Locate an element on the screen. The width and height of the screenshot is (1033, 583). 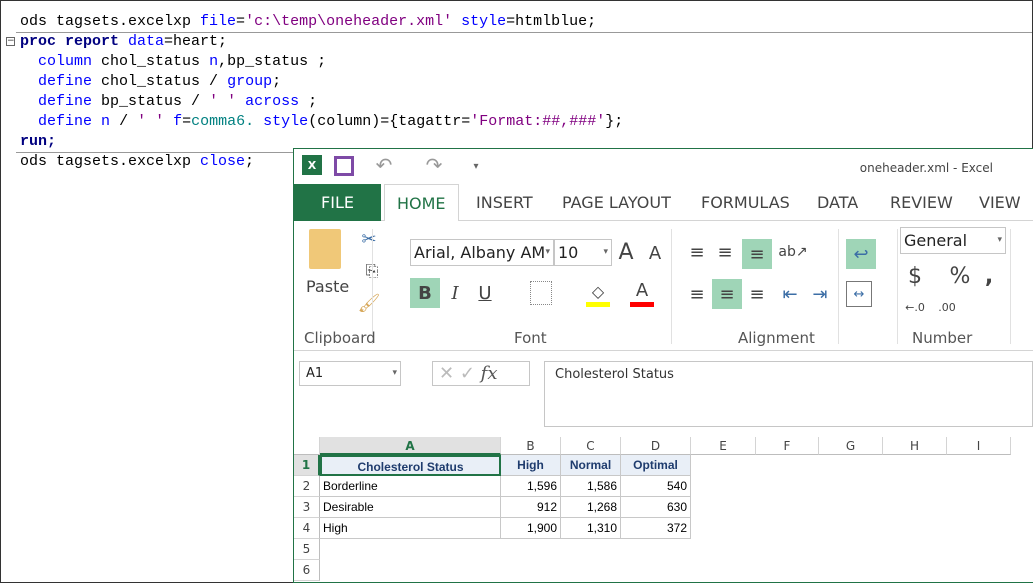
orientation-icon: ab↗ is located at coordinates (792, 252).